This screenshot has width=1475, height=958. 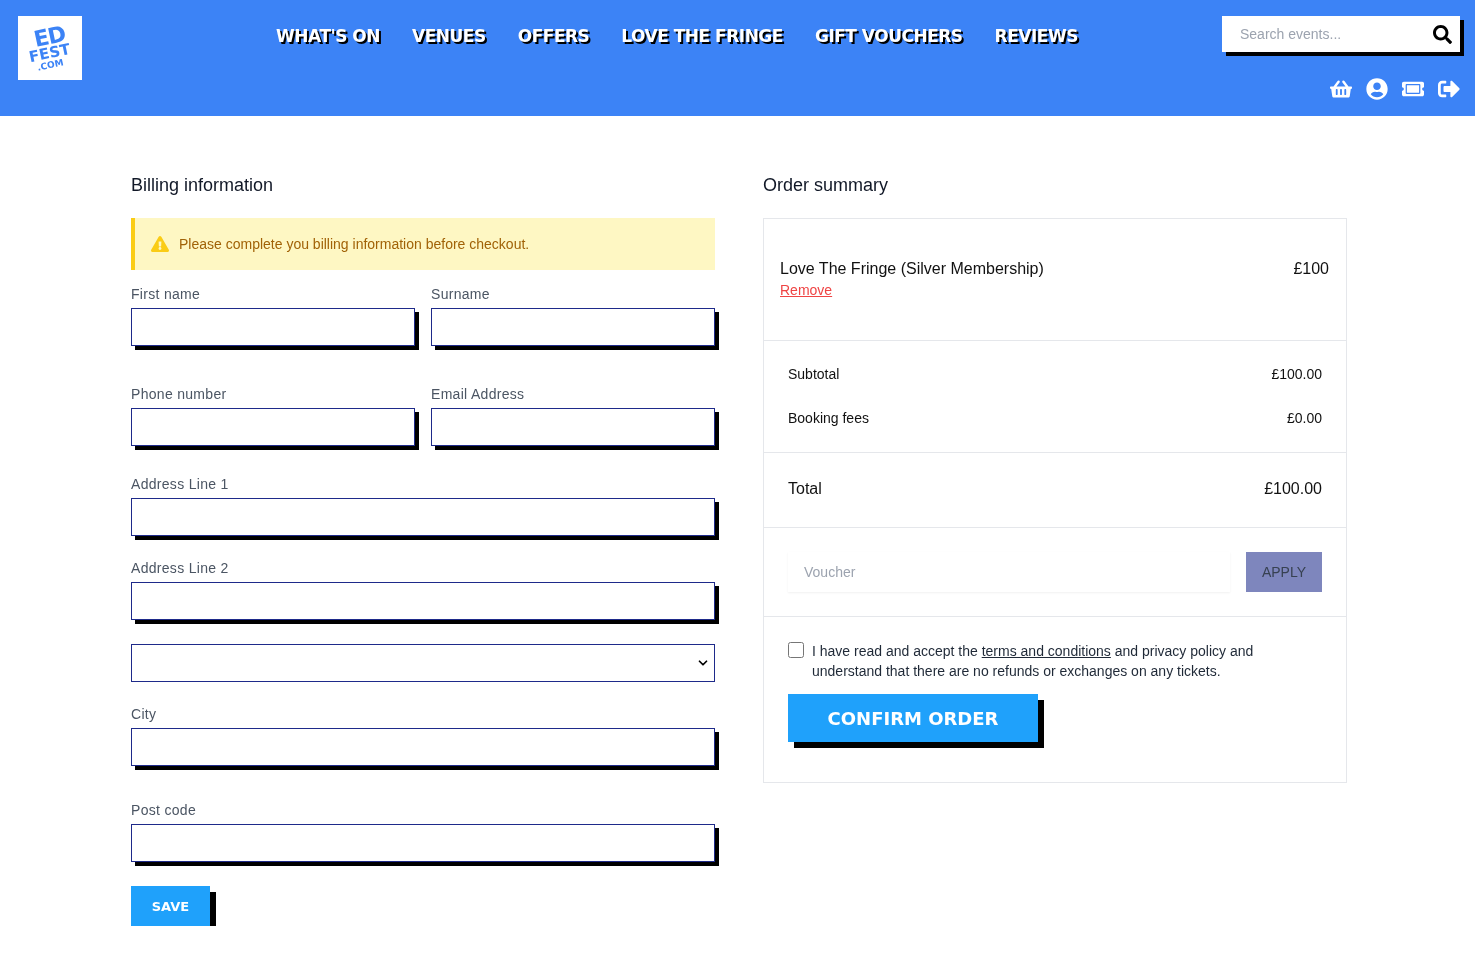 I want to click on field-label: Address Line 2, so click(x=180, y=568).